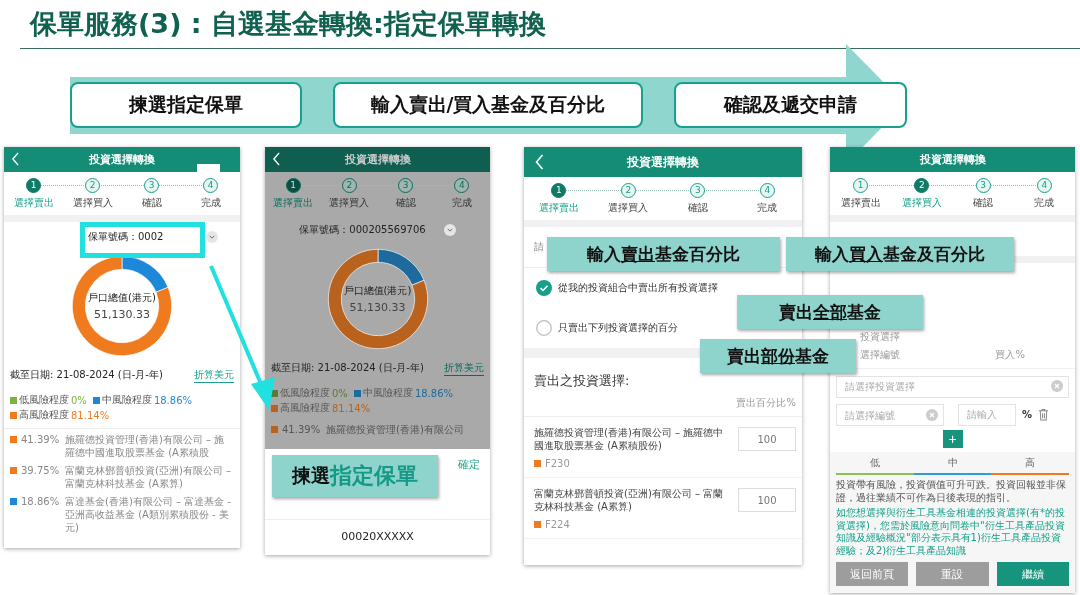 Image resolution: width=1080 pixels, height=595 pixels. Describe the element at coordinates (618, 328) in the screenshot. I see `option-label: 只賣出下列投資選擇的百分` at that location.